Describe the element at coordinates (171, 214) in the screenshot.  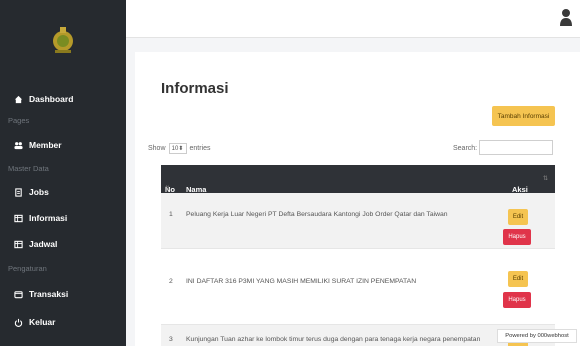
I see `row-number: 1` at that location.